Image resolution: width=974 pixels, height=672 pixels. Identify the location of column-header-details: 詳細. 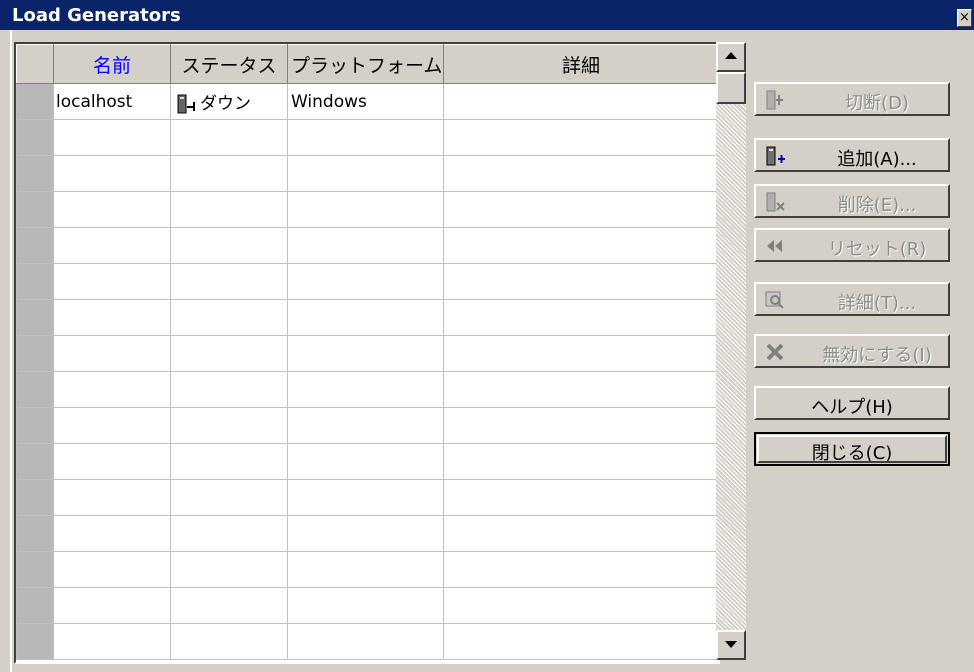
(580, 64).